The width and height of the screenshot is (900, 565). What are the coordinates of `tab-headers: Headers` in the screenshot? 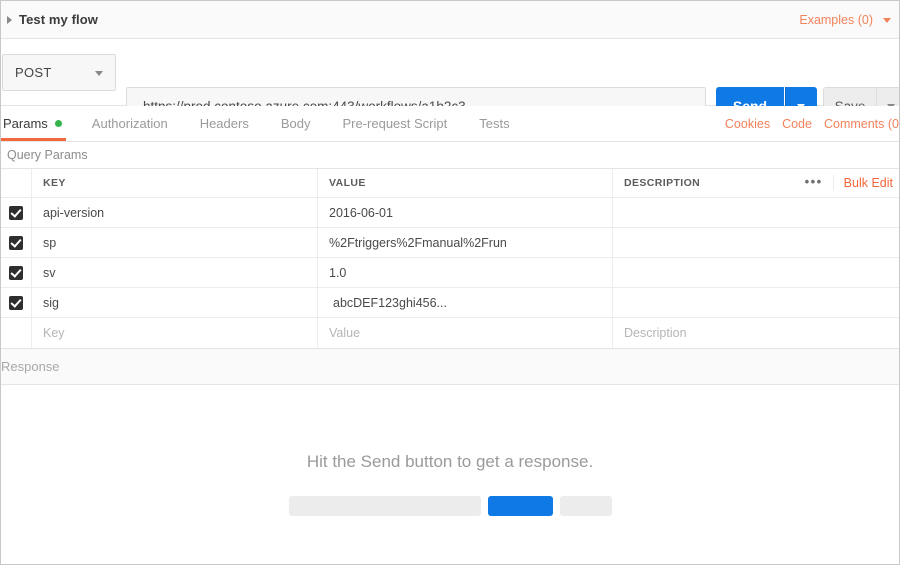 It's located at (224, 123).